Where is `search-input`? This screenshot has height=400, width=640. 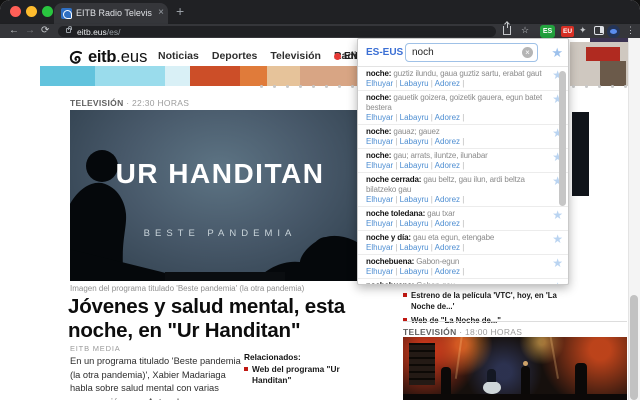 search-input is located at coordinates (471, 52).